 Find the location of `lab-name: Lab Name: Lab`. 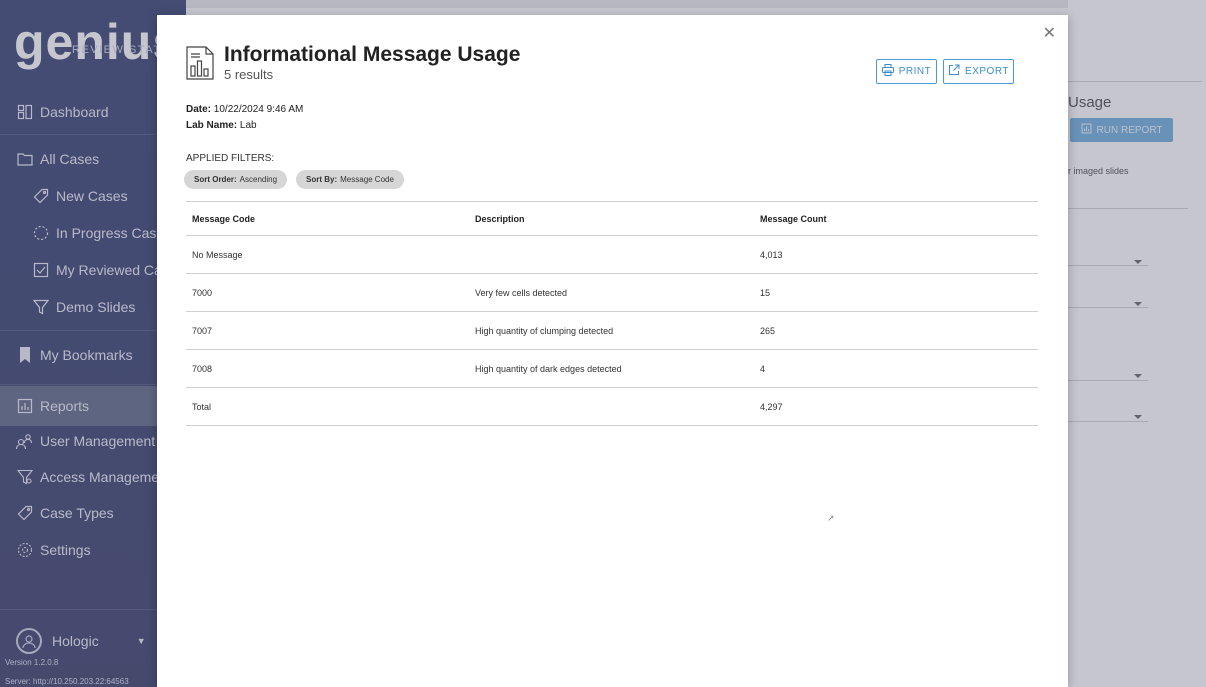

lab-name: Lab Name: Lab is located at coordinates (221, 125).